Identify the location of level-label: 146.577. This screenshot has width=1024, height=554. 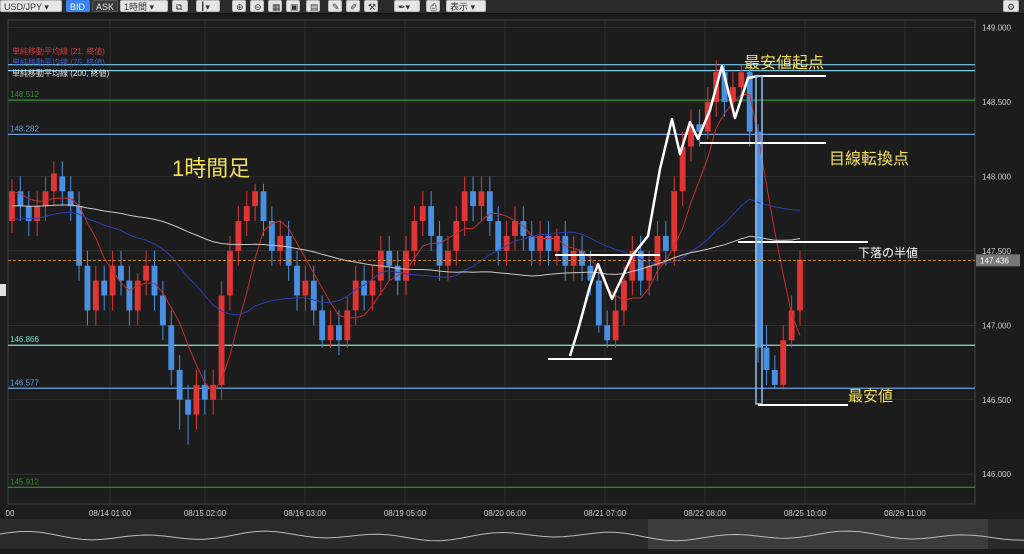
(24, 382).